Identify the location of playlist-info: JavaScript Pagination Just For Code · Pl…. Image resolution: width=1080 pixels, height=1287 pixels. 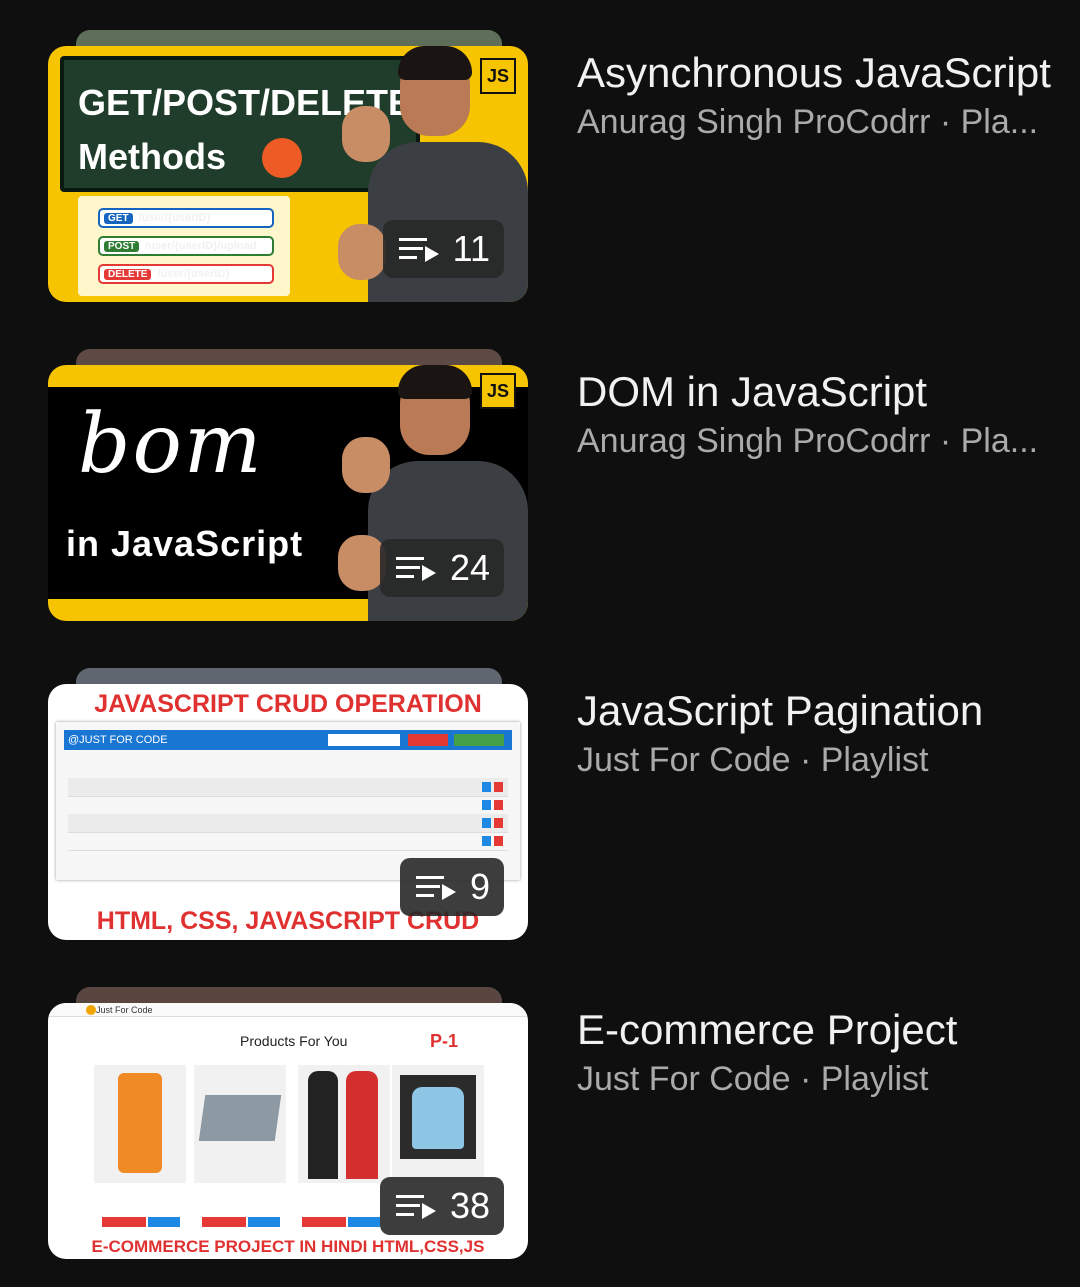
(822, 733).